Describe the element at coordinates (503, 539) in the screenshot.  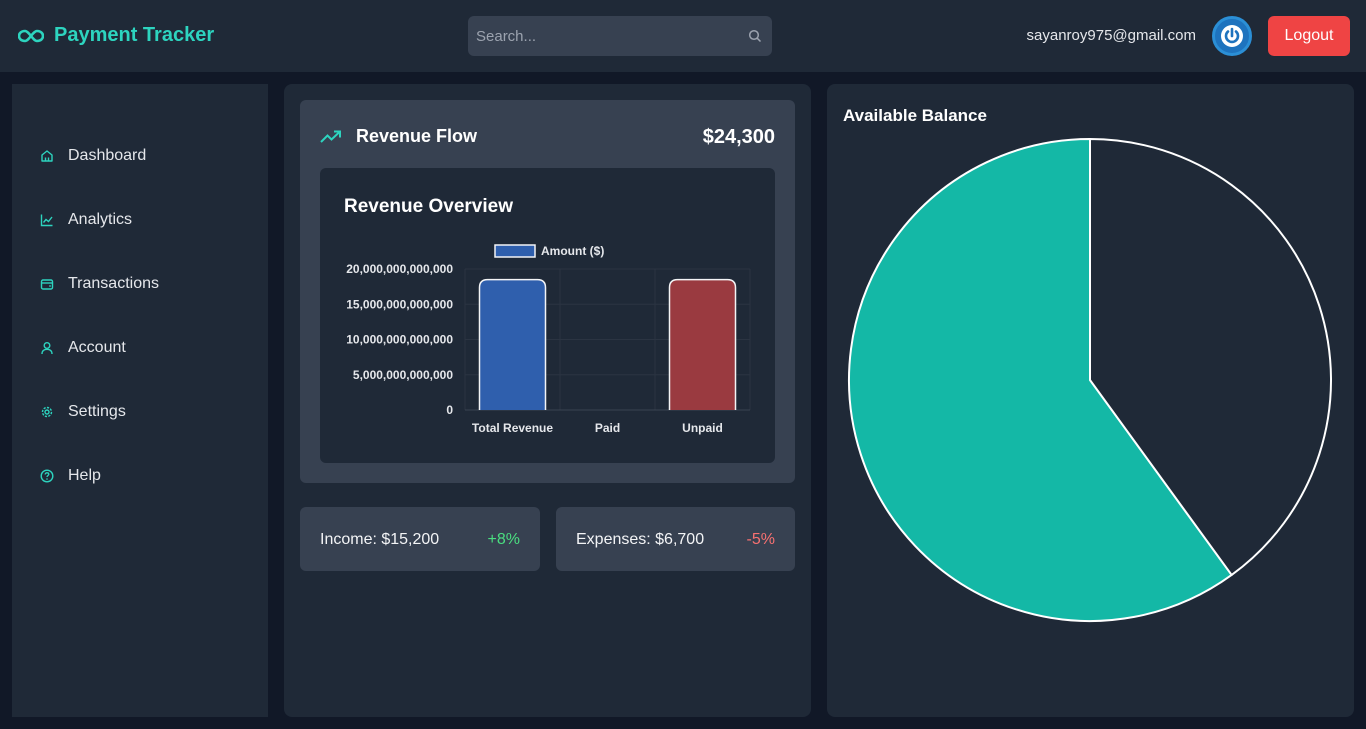
I see `income-change: +8%` at that location.